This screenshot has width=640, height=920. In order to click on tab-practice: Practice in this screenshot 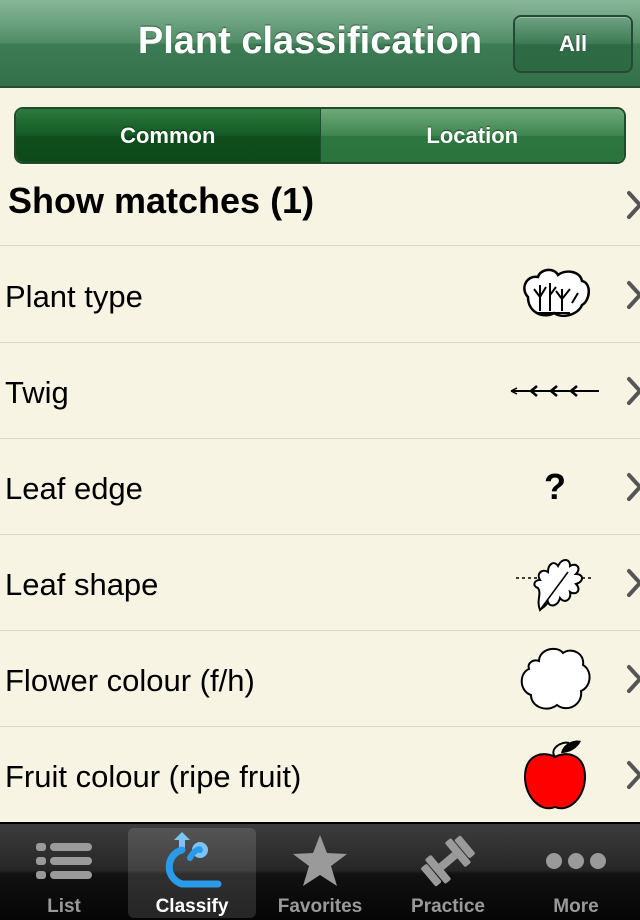, I will do `click(448, 872)`.